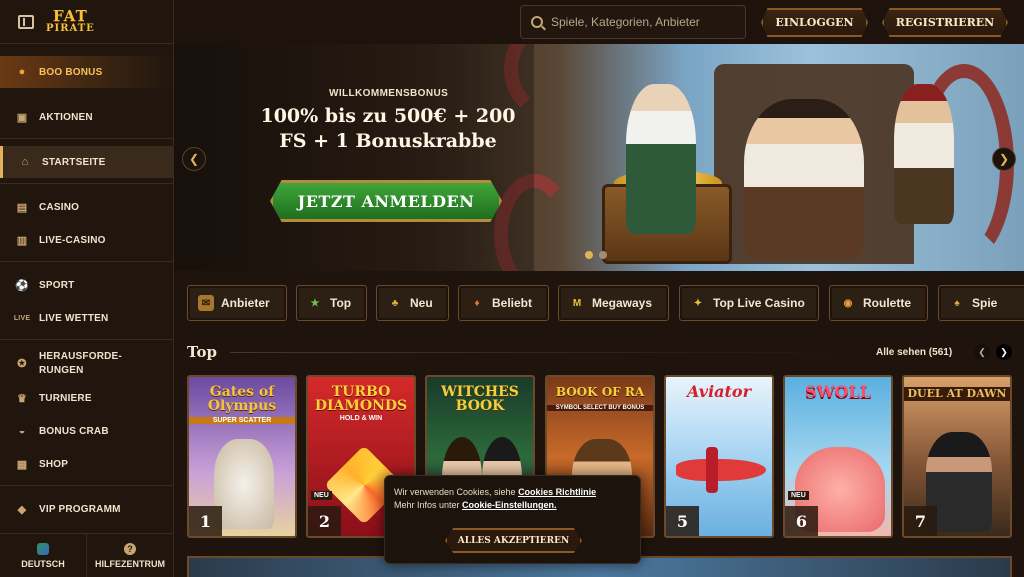 The height and width of the screenshot is (577, 1024). I want to click on game-title: Gates of Olympus, so click(242, 399).